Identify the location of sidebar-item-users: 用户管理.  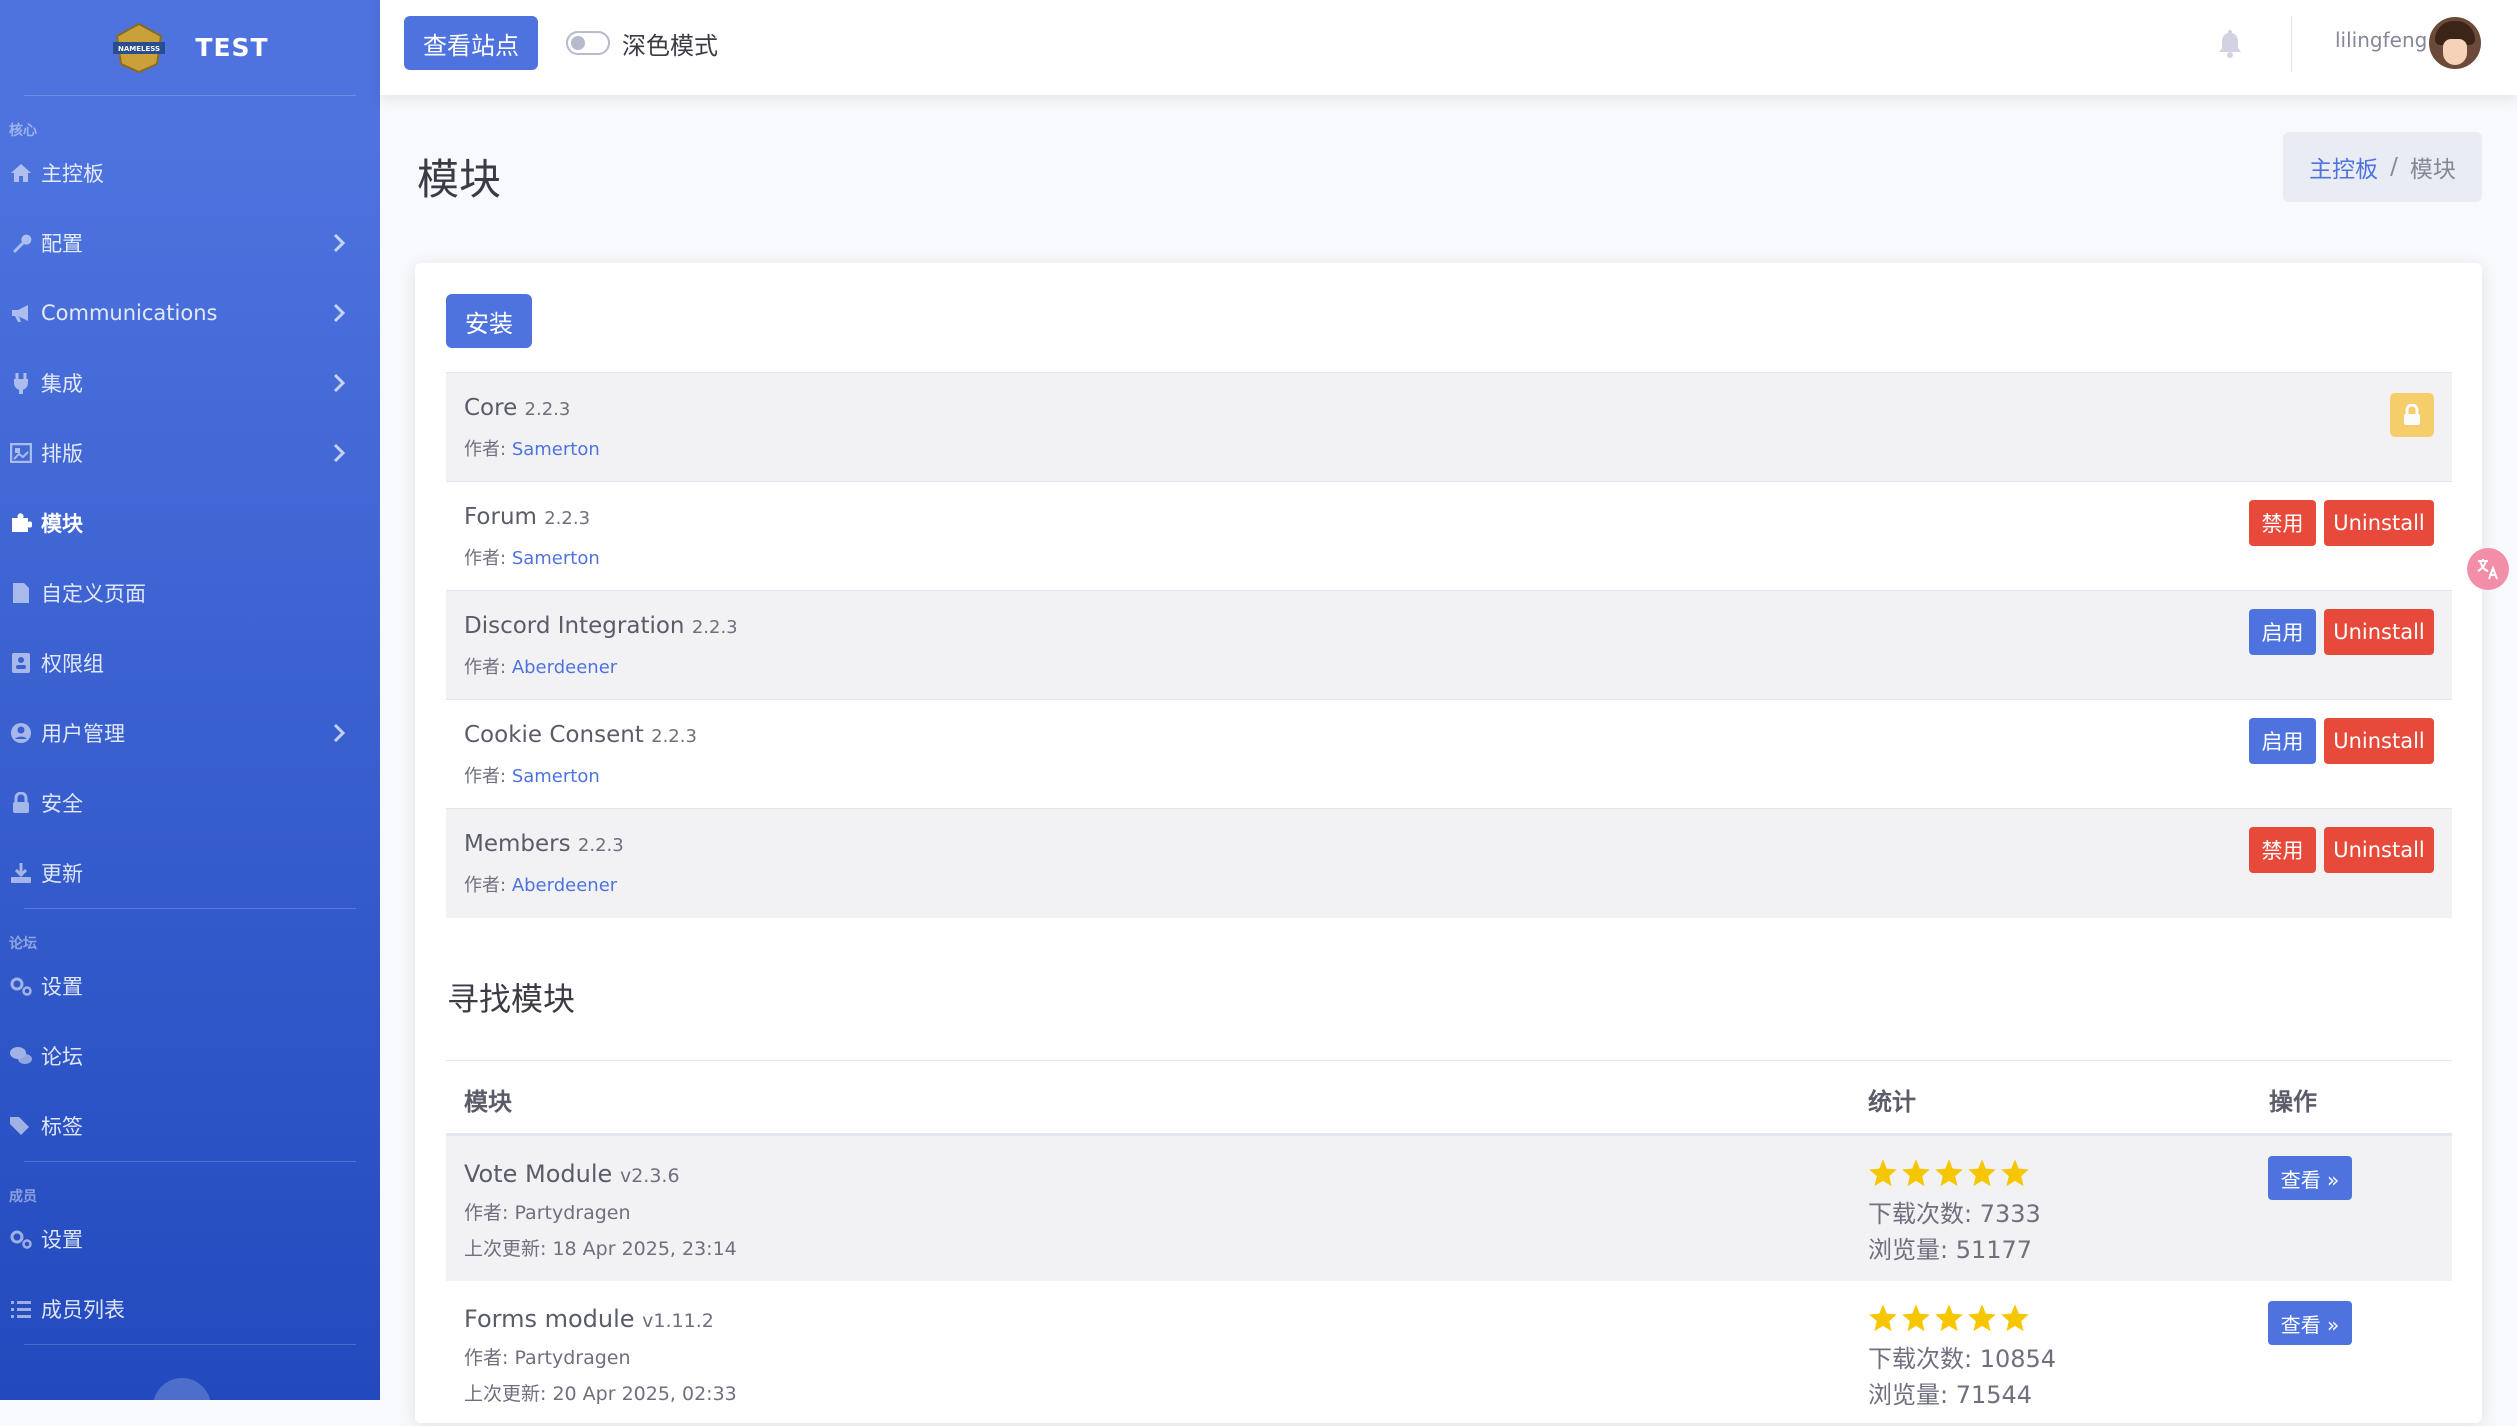
(190, 733).